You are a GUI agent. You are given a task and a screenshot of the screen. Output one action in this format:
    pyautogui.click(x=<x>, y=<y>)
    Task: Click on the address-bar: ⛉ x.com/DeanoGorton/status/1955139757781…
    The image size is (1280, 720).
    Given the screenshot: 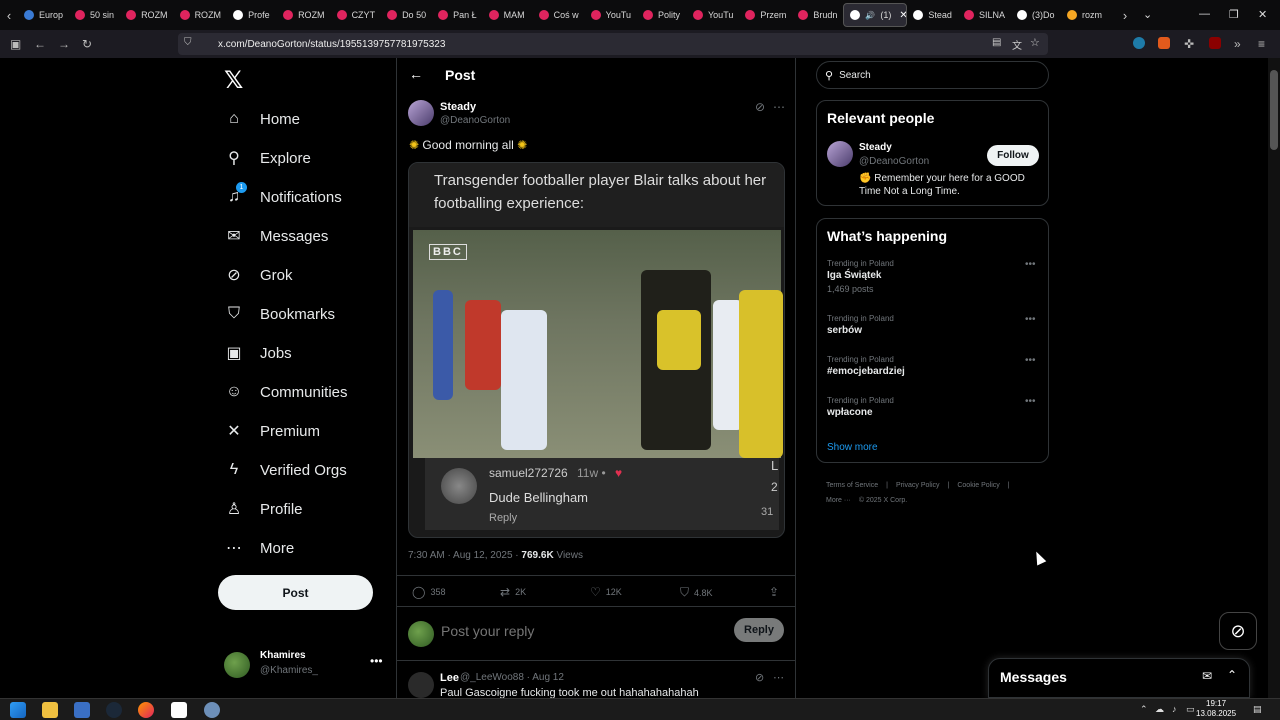 What is the action you would take?
    pyautogui.click(x=613, y=44)
    